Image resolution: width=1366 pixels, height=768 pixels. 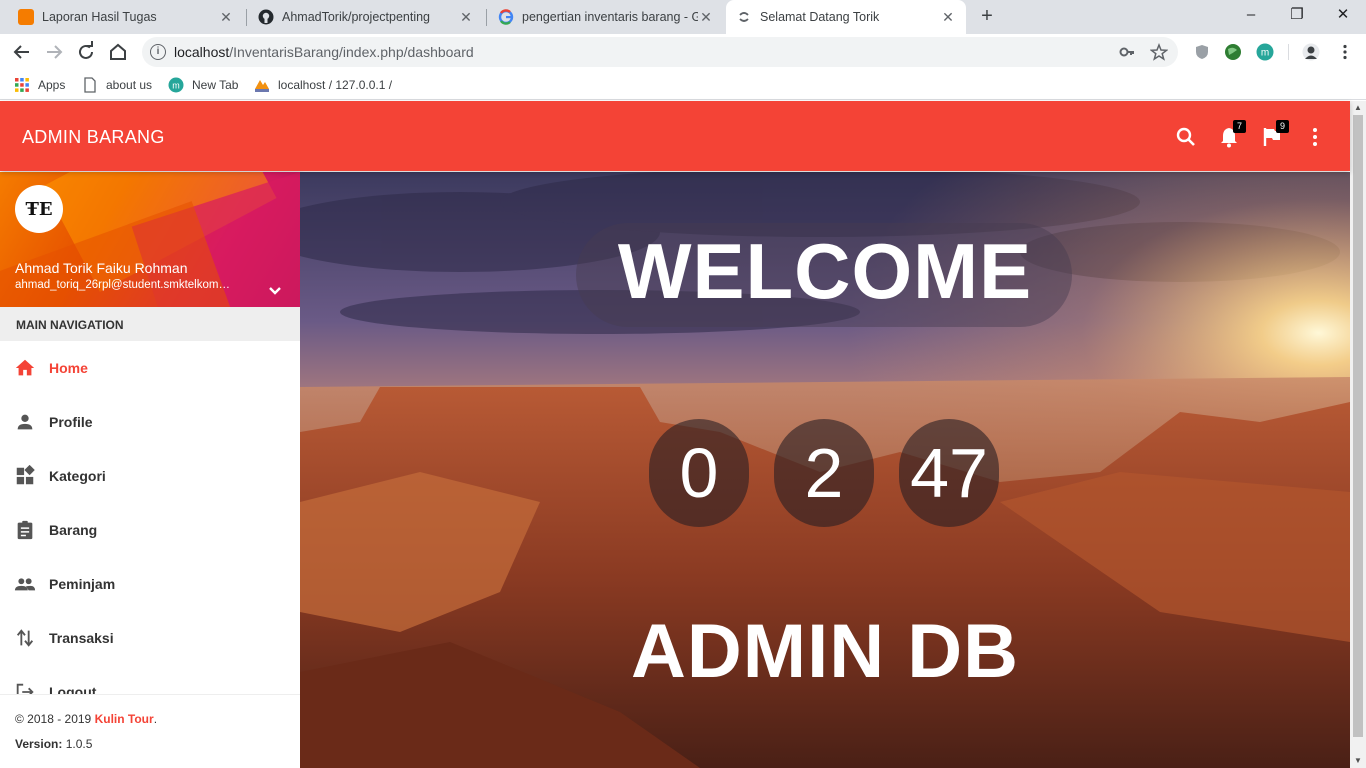 What do you see at coordinates (266, 17) in the screenshot?
I see `github-icon` at bounding box center [266, 17].